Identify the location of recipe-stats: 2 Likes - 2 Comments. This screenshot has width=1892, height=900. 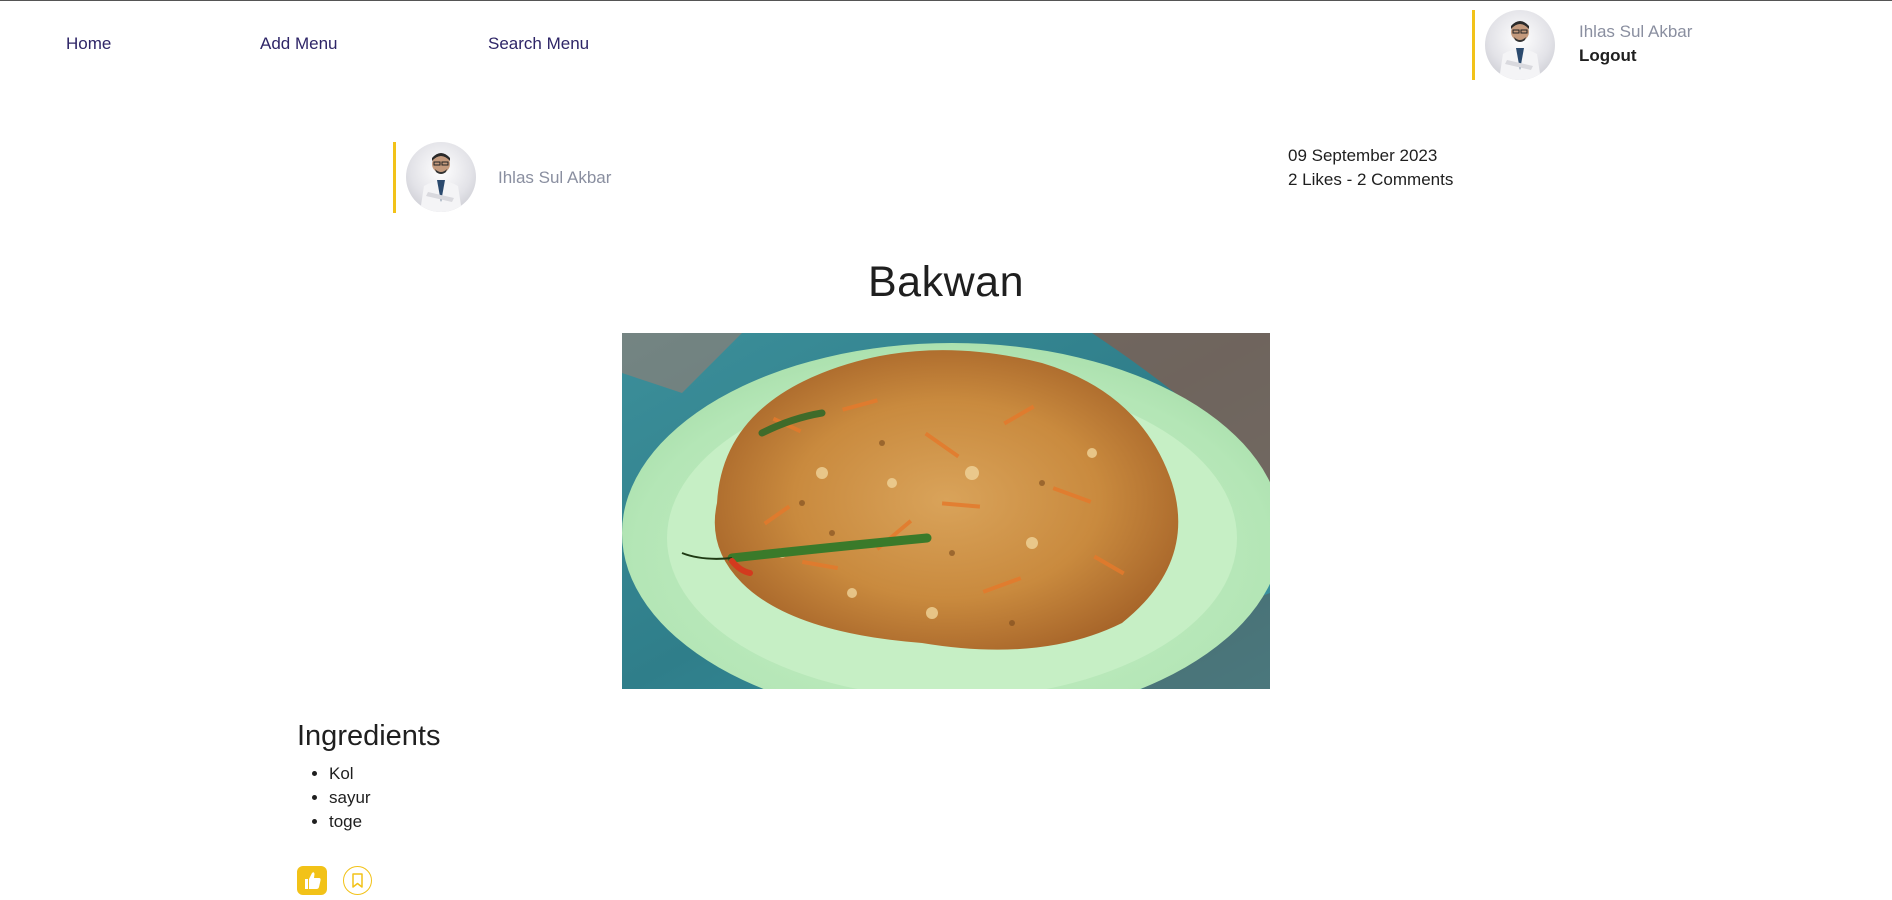
(1371, 179).